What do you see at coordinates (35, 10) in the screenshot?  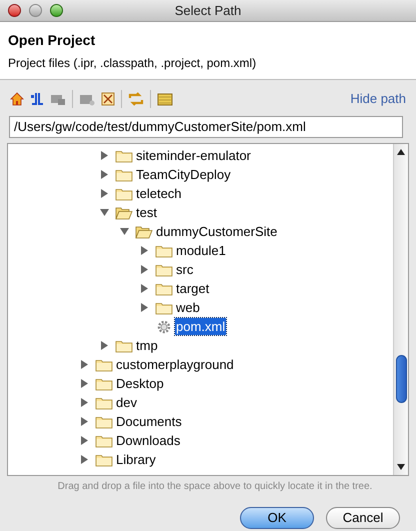 I see `minimize-button` at bounding box center [35, 10].